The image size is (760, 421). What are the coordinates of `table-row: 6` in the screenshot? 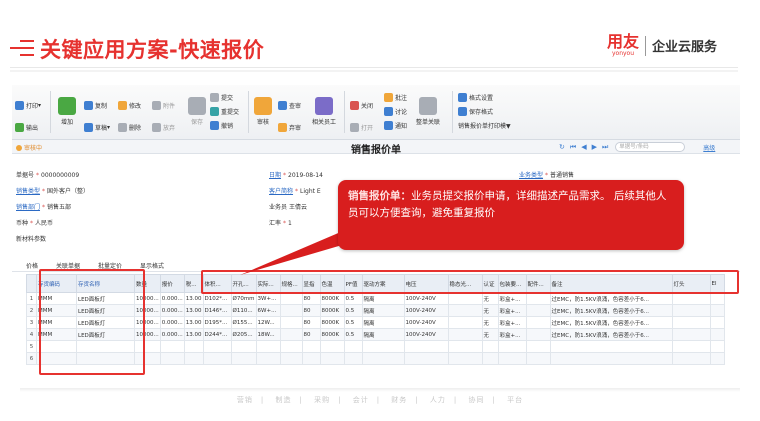 It's located at (375, 358).